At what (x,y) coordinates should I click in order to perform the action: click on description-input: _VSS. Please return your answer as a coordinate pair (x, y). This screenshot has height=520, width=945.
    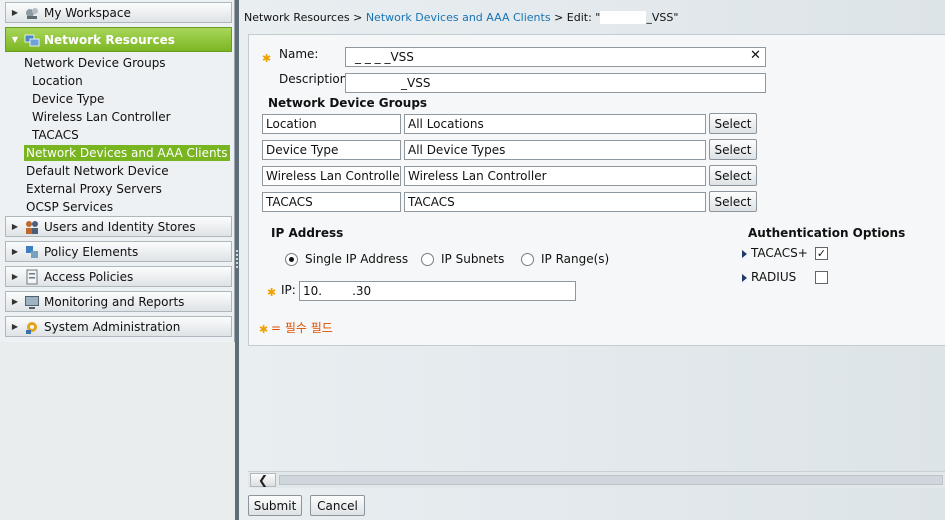
    Looking at the image, I should click on (555, 83).